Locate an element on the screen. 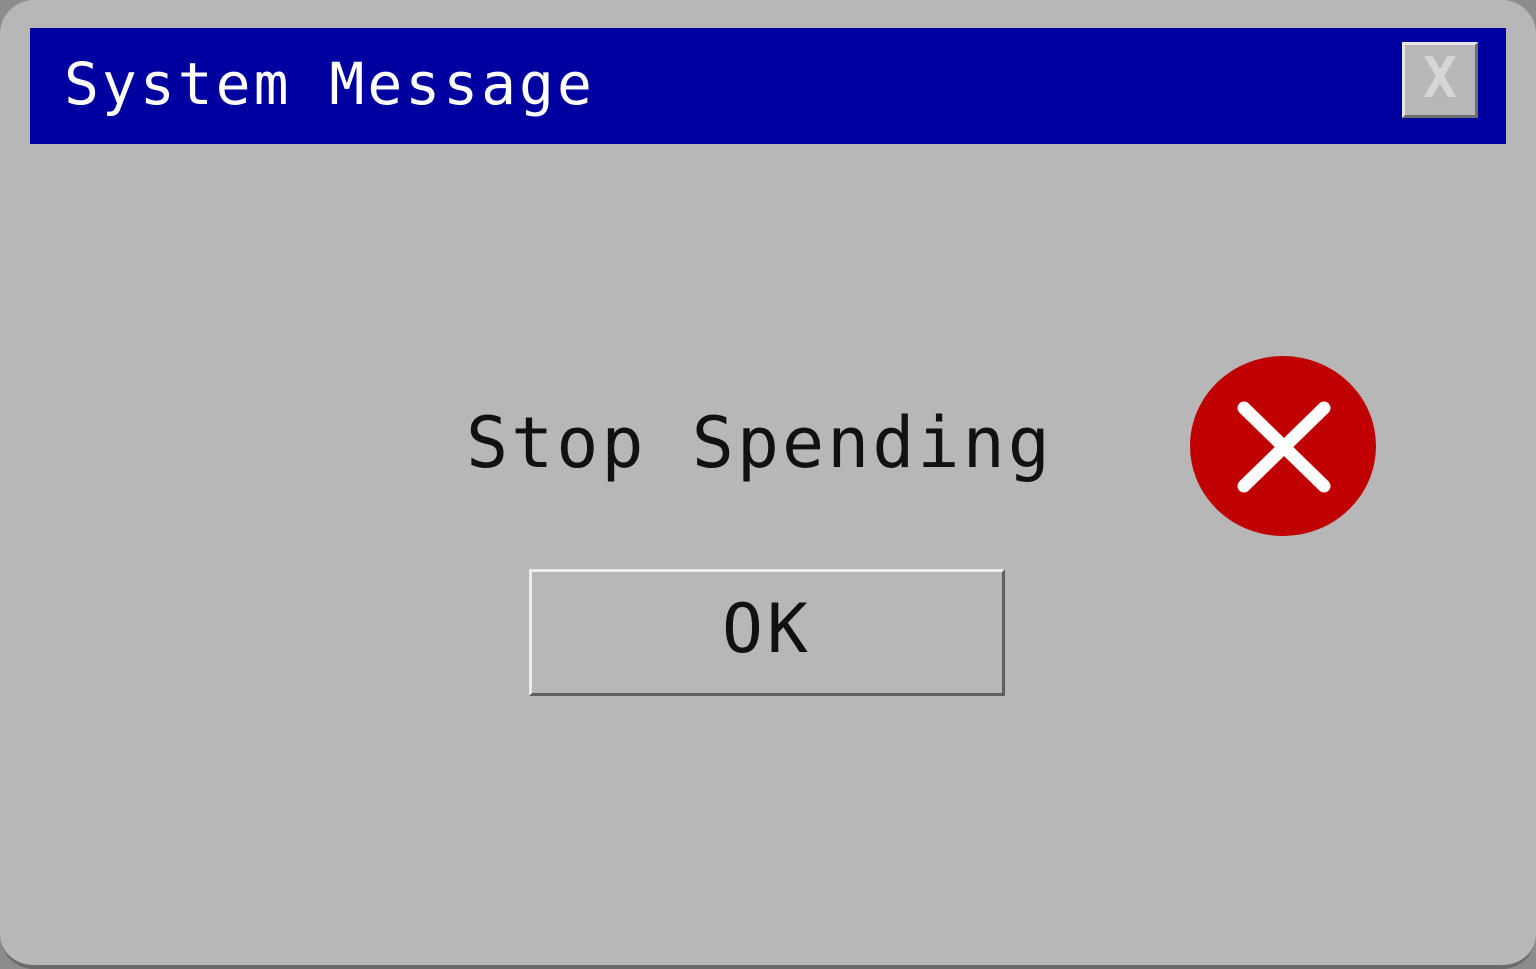 Image resolution: width=1536 pixels, height=969 pixels. window-title: System Message is located at coordinates (329, 84).